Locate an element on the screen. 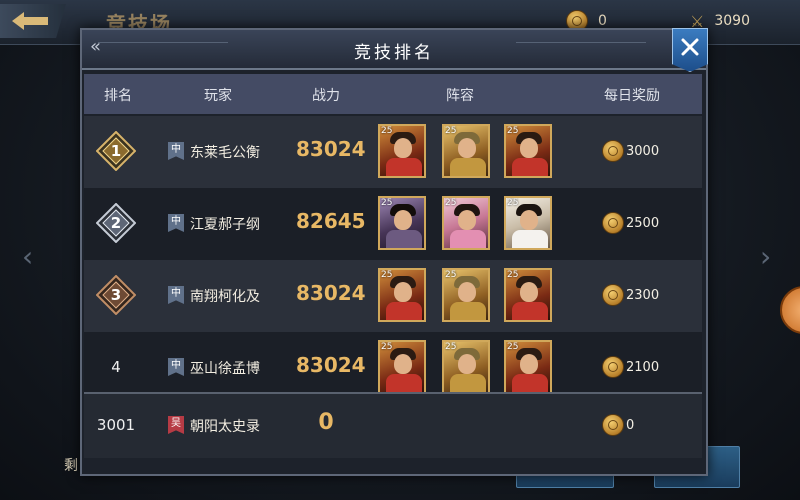 The height and width of the screenshot is (500, 800). dialog-header: « 竞技排名 is located at coordinates (395, 50).